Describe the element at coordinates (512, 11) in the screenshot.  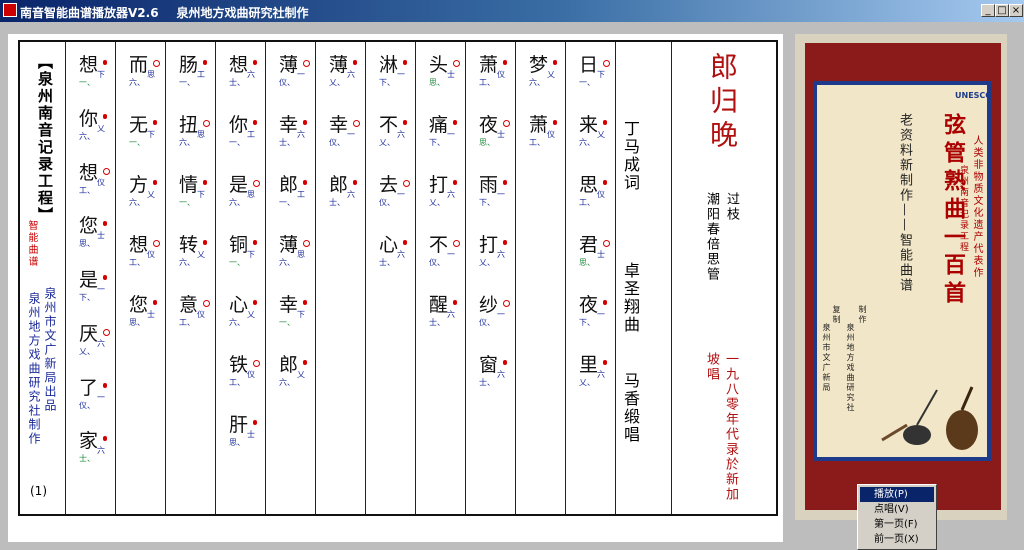
I see `window-titlebar: 南音智能曲谱播放器V2.6 泉州地方戏曲研究社制作 _ □ ×` at that location.